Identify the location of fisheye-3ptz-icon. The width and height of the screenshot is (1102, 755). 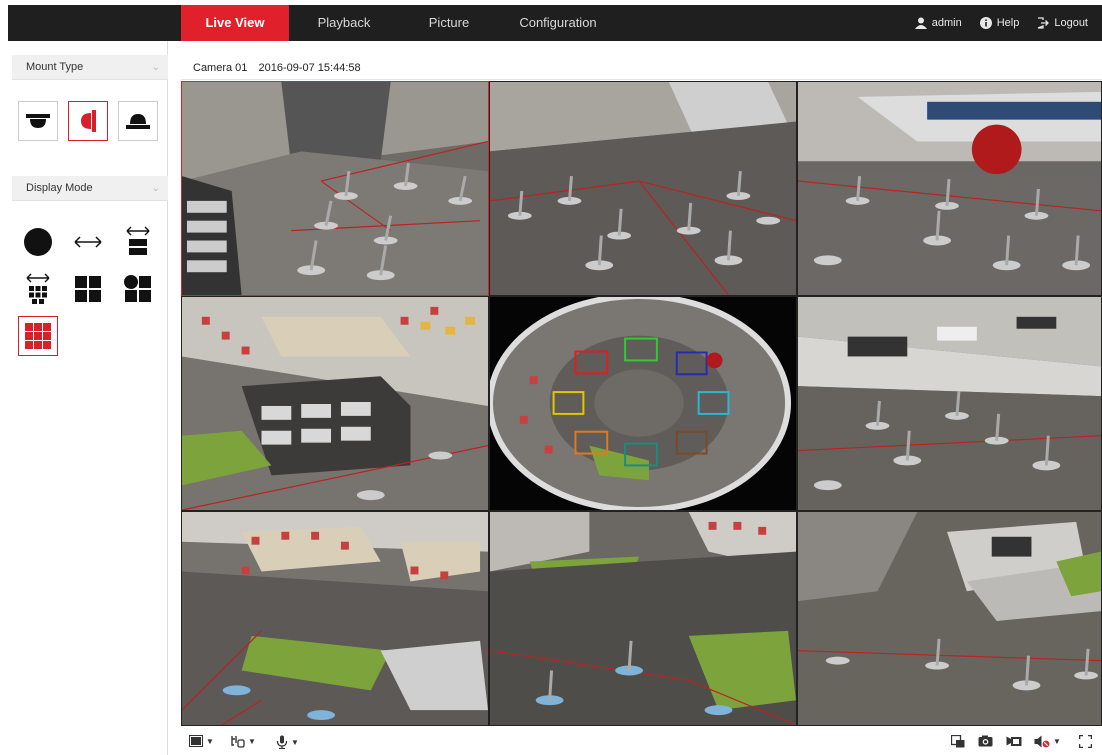
(137, 288).